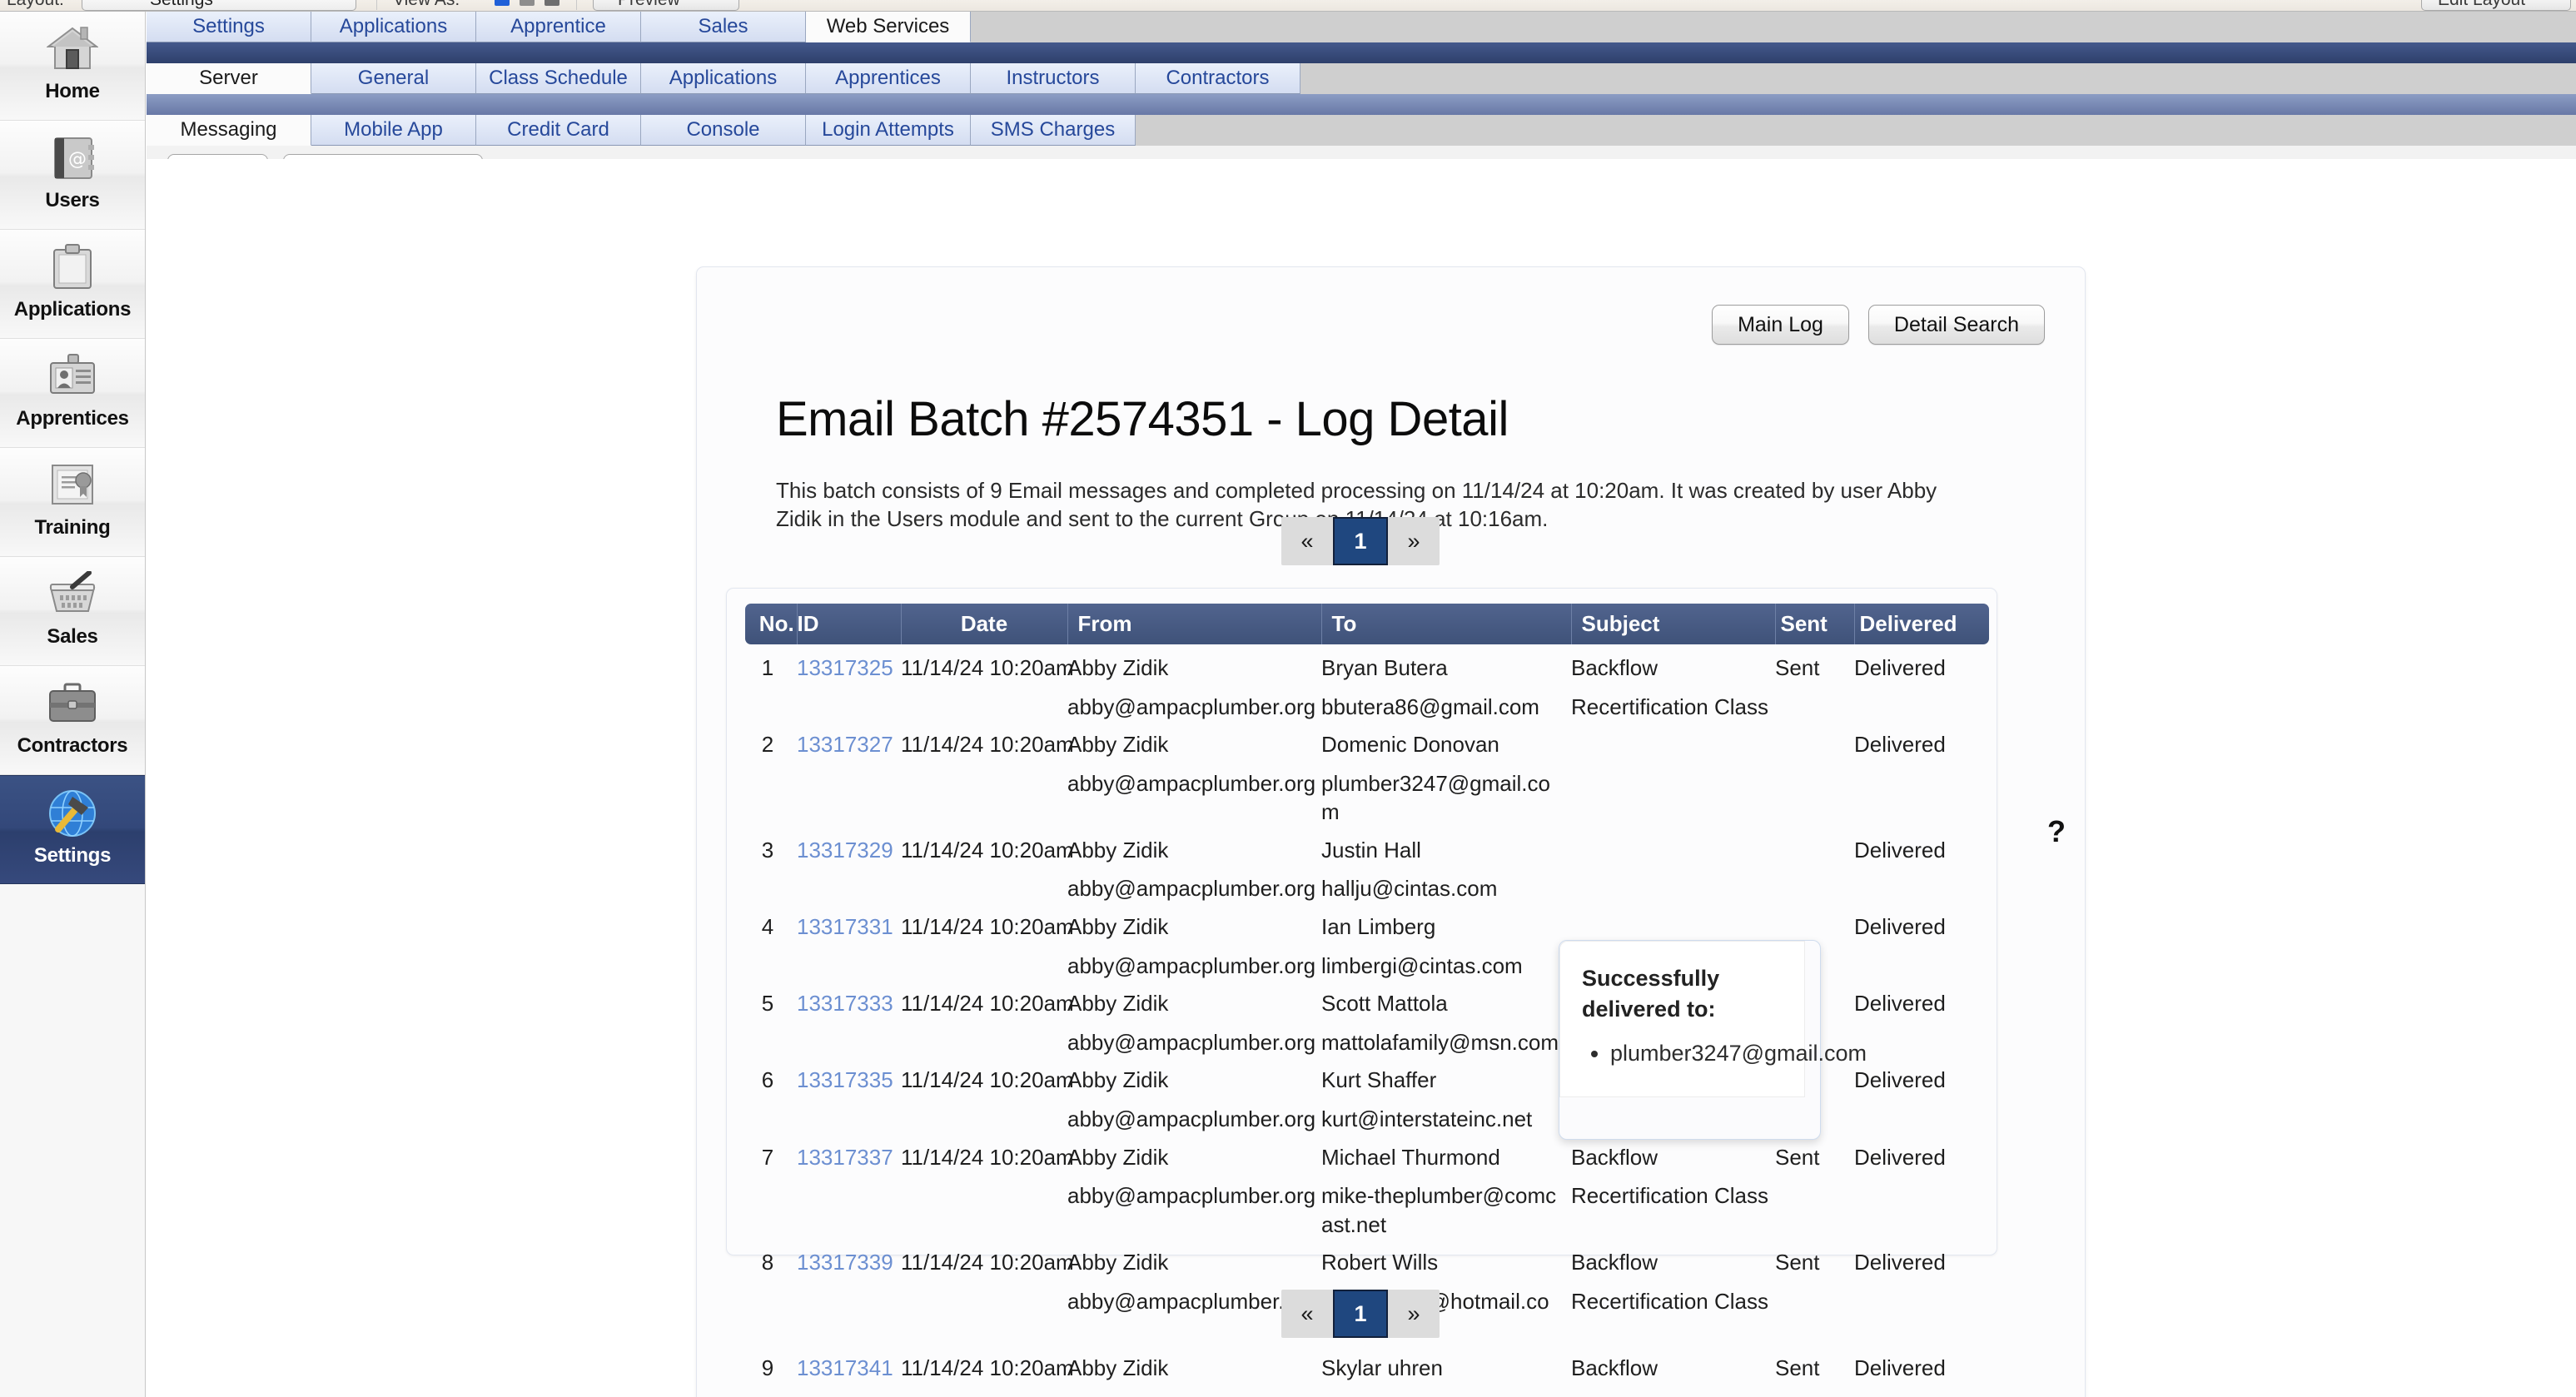 The width and height of the screenshot is (2576, 1397). What do you see at coordinates (888, 130) in the screenshot?
I see `tab-login-attempts: Login Attempts` at bounding box center [888, 130].